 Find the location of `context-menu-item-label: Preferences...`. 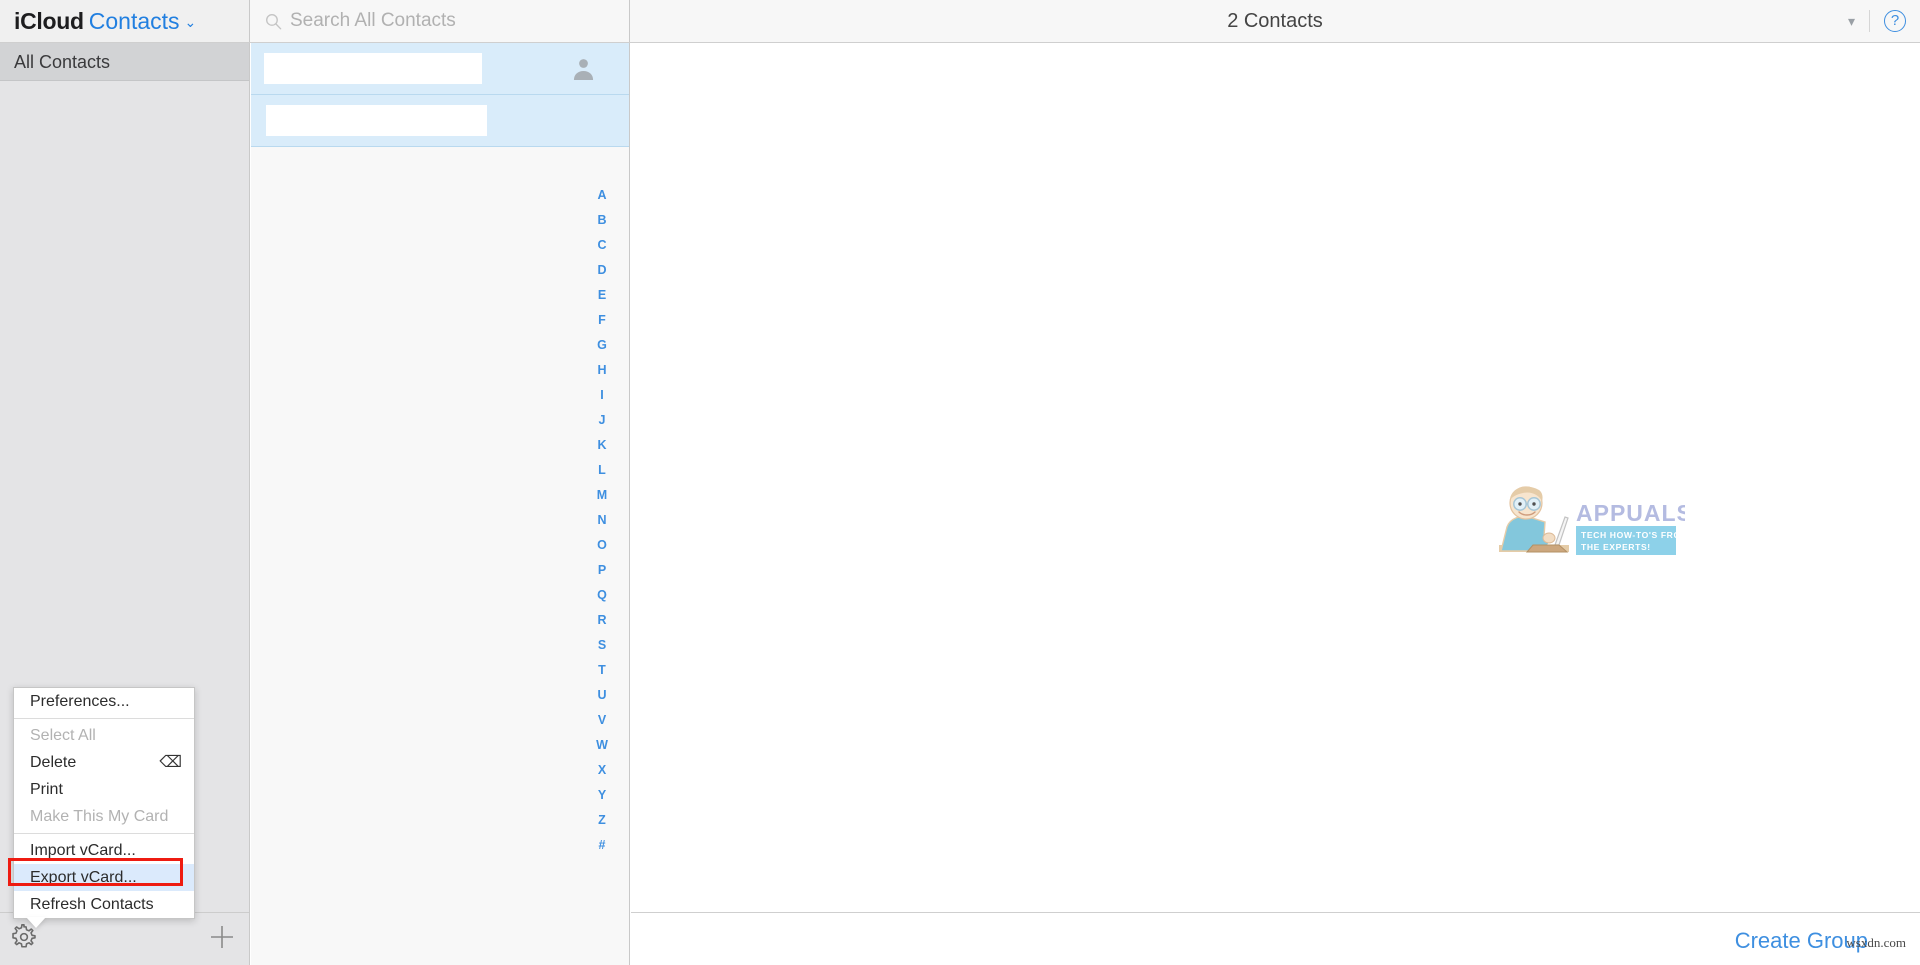

context-menu-item-label: Preferences... is located at coordinates (80, 701).